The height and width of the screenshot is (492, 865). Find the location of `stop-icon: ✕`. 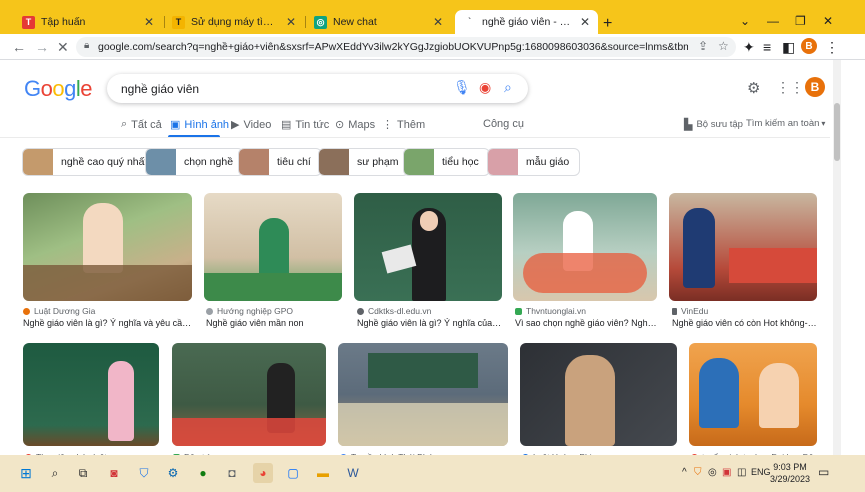

stop-icon: ✕ is located at coordinates (63, 47).